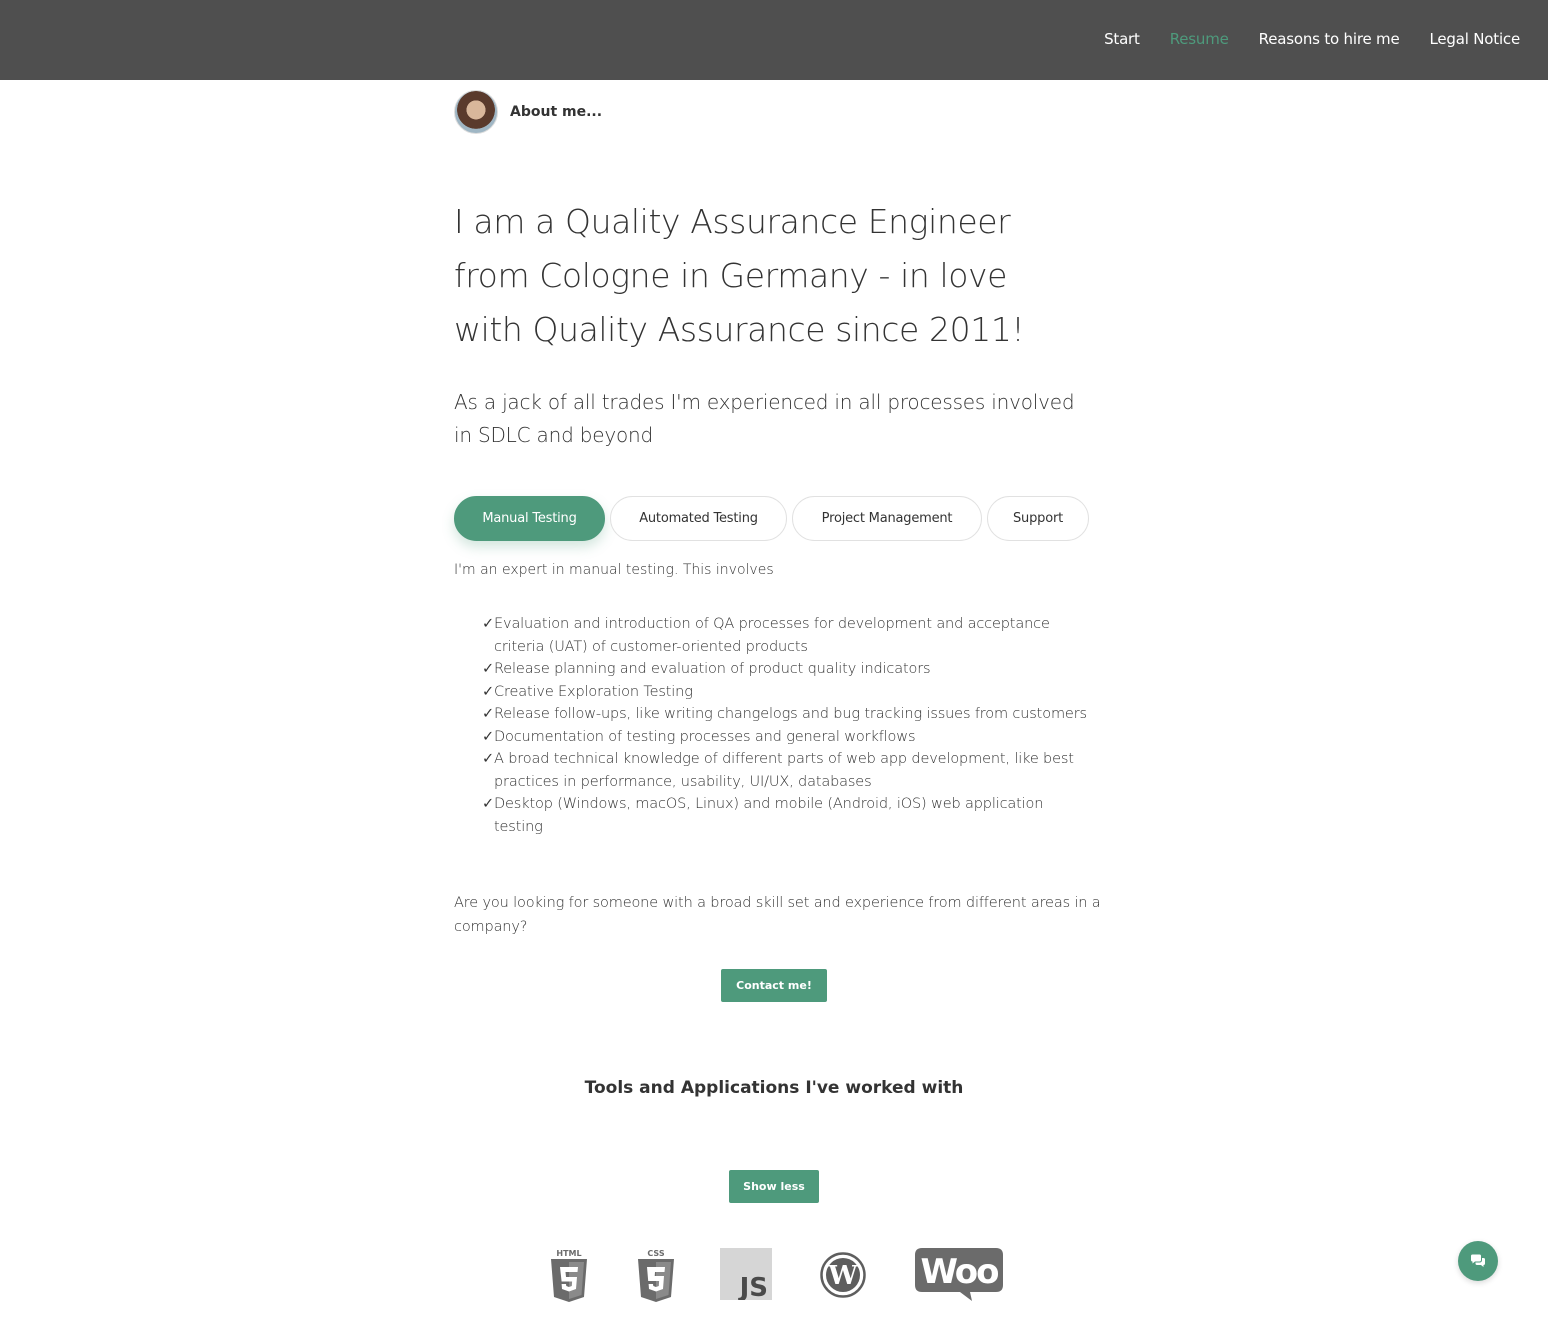 This screenshot has height=1331, width=1548. I want to click on css3-icon: CSS, so click(656, 1275).